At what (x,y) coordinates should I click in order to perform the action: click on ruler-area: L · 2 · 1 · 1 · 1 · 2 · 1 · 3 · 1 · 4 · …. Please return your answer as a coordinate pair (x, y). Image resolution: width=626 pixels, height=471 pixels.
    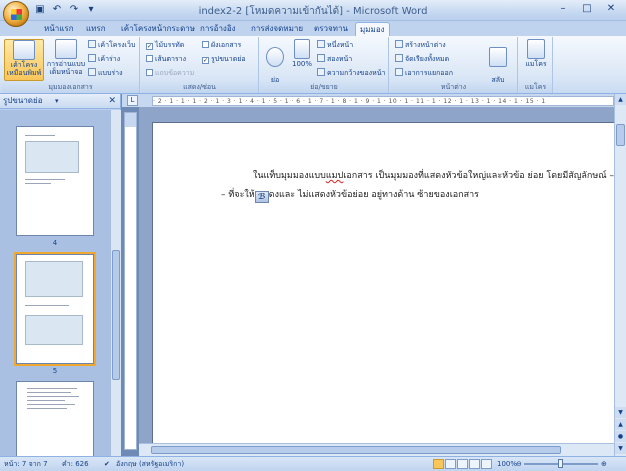
    Looking at the image, I should click on (374, 100).